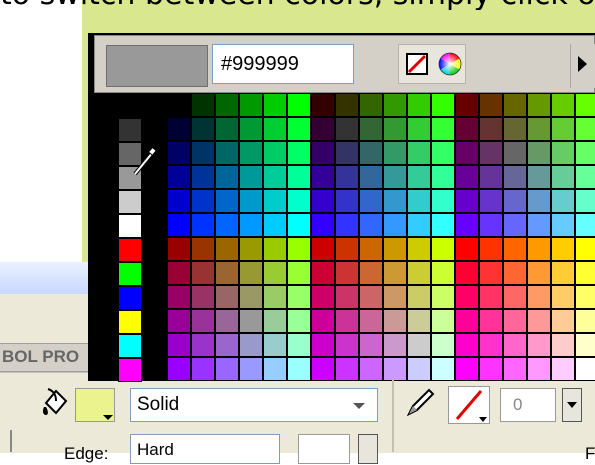 This screenshot has height=465, width=595. I want to click on stroke-width-stepper, so click(572, 405).